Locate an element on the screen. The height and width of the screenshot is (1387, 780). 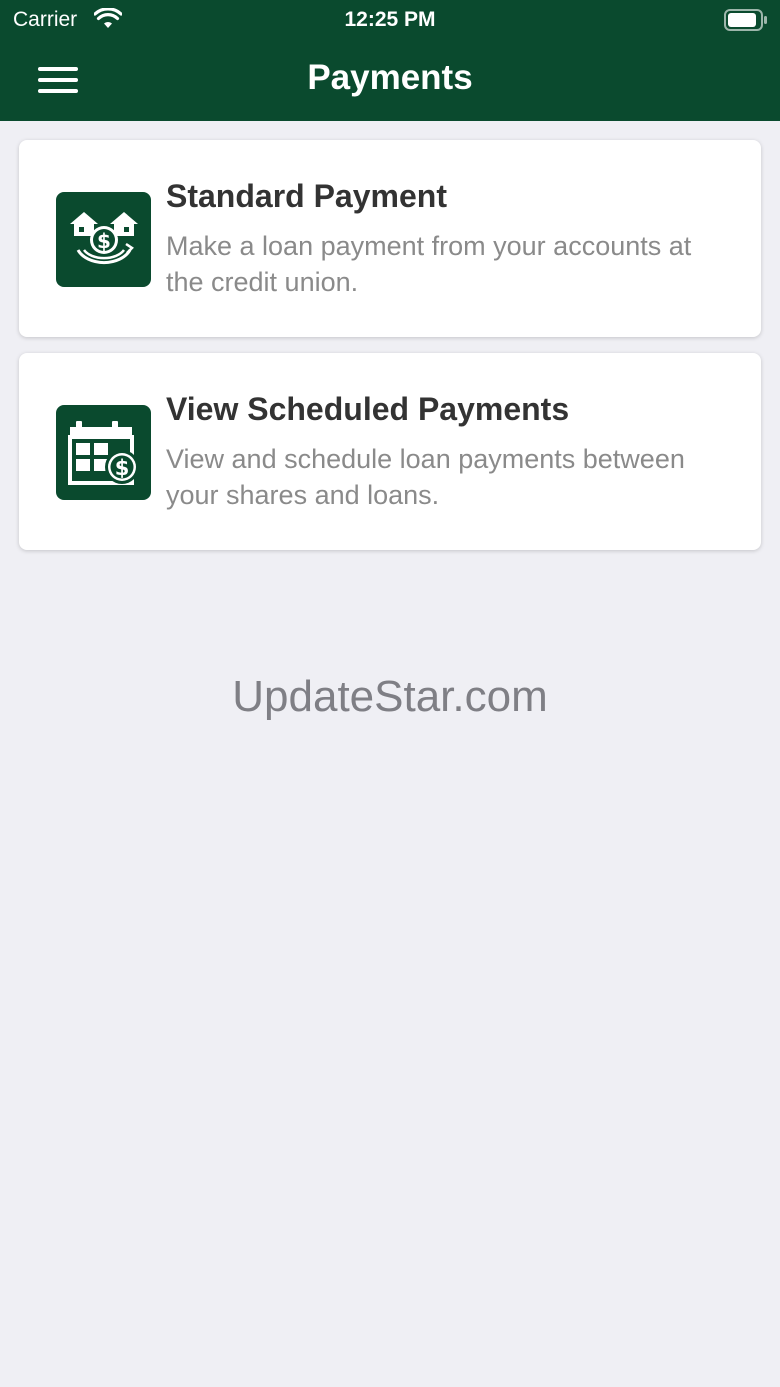
house-dollar-icon: $ is located at coordinates (103, 239).